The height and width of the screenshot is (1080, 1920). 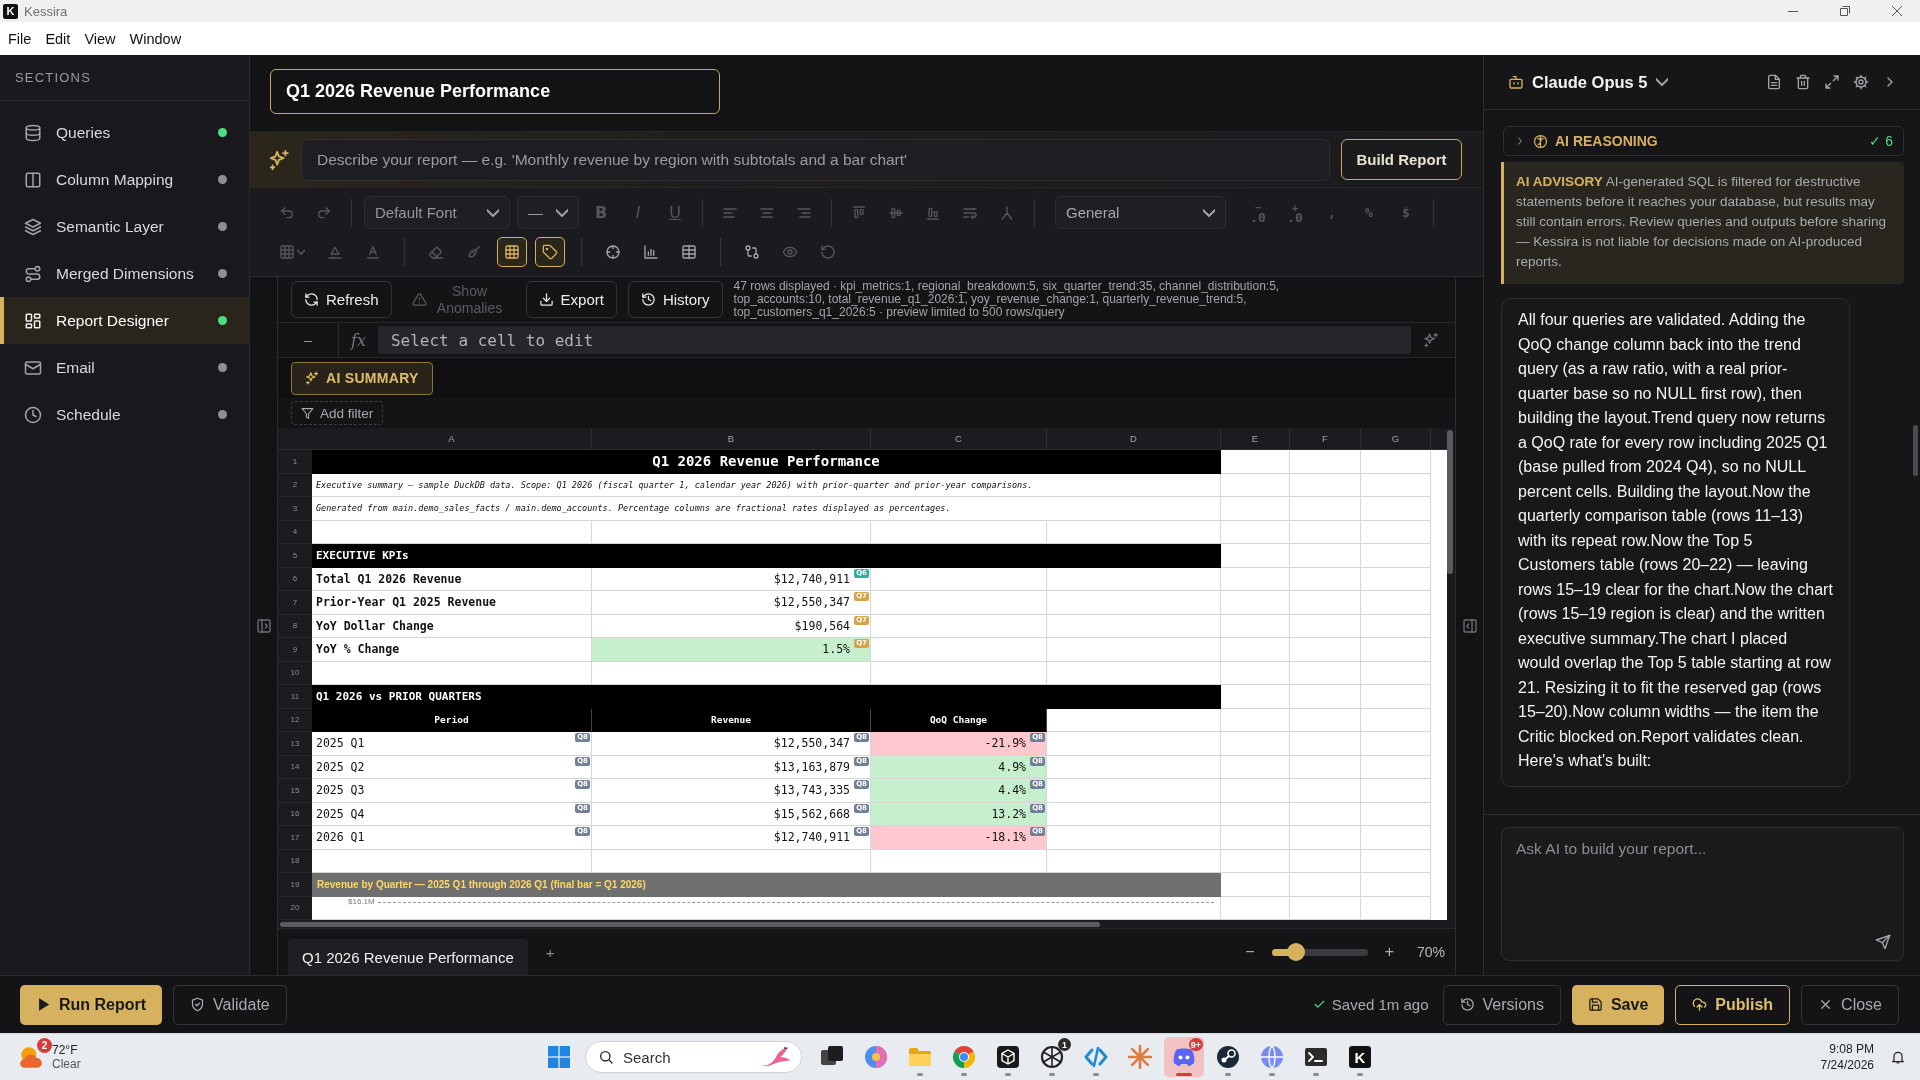 What do you see at coordinates (559, 1057) in the screenshot?
I see `start-icon` at bounding box center [559, 1057].